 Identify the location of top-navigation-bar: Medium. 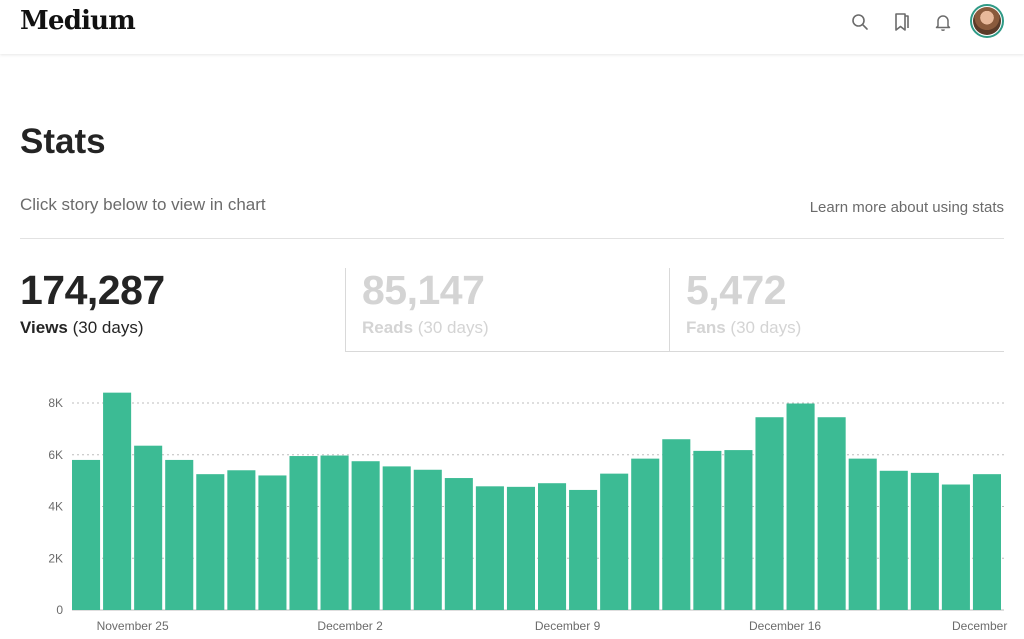
(512, 27).